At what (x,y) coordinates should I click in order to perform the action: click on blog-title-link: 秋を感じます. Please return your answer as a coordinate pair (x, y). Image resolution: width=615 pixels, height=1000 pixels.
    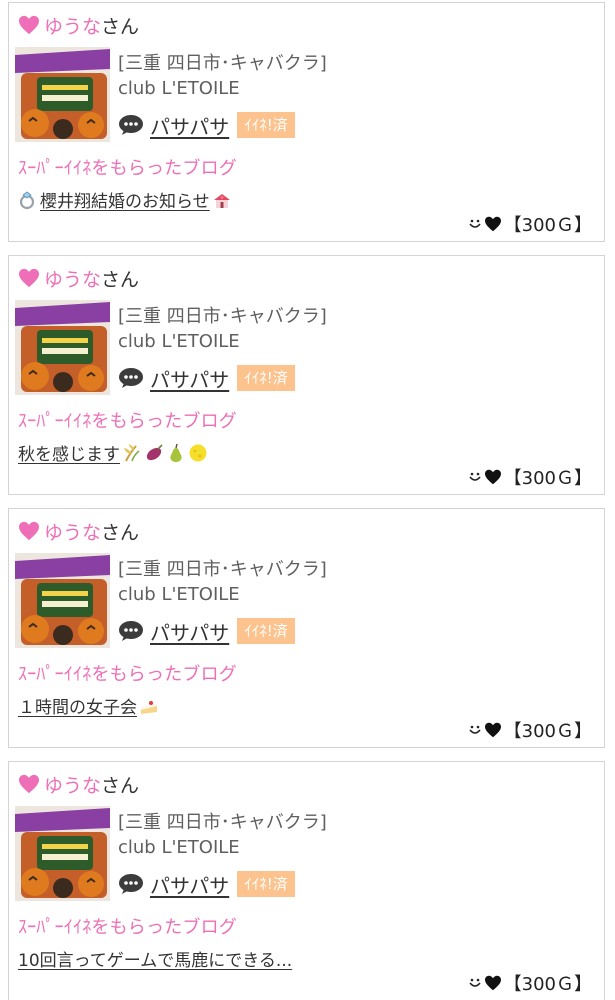
    Looking at the image, I should click on (113, 452).